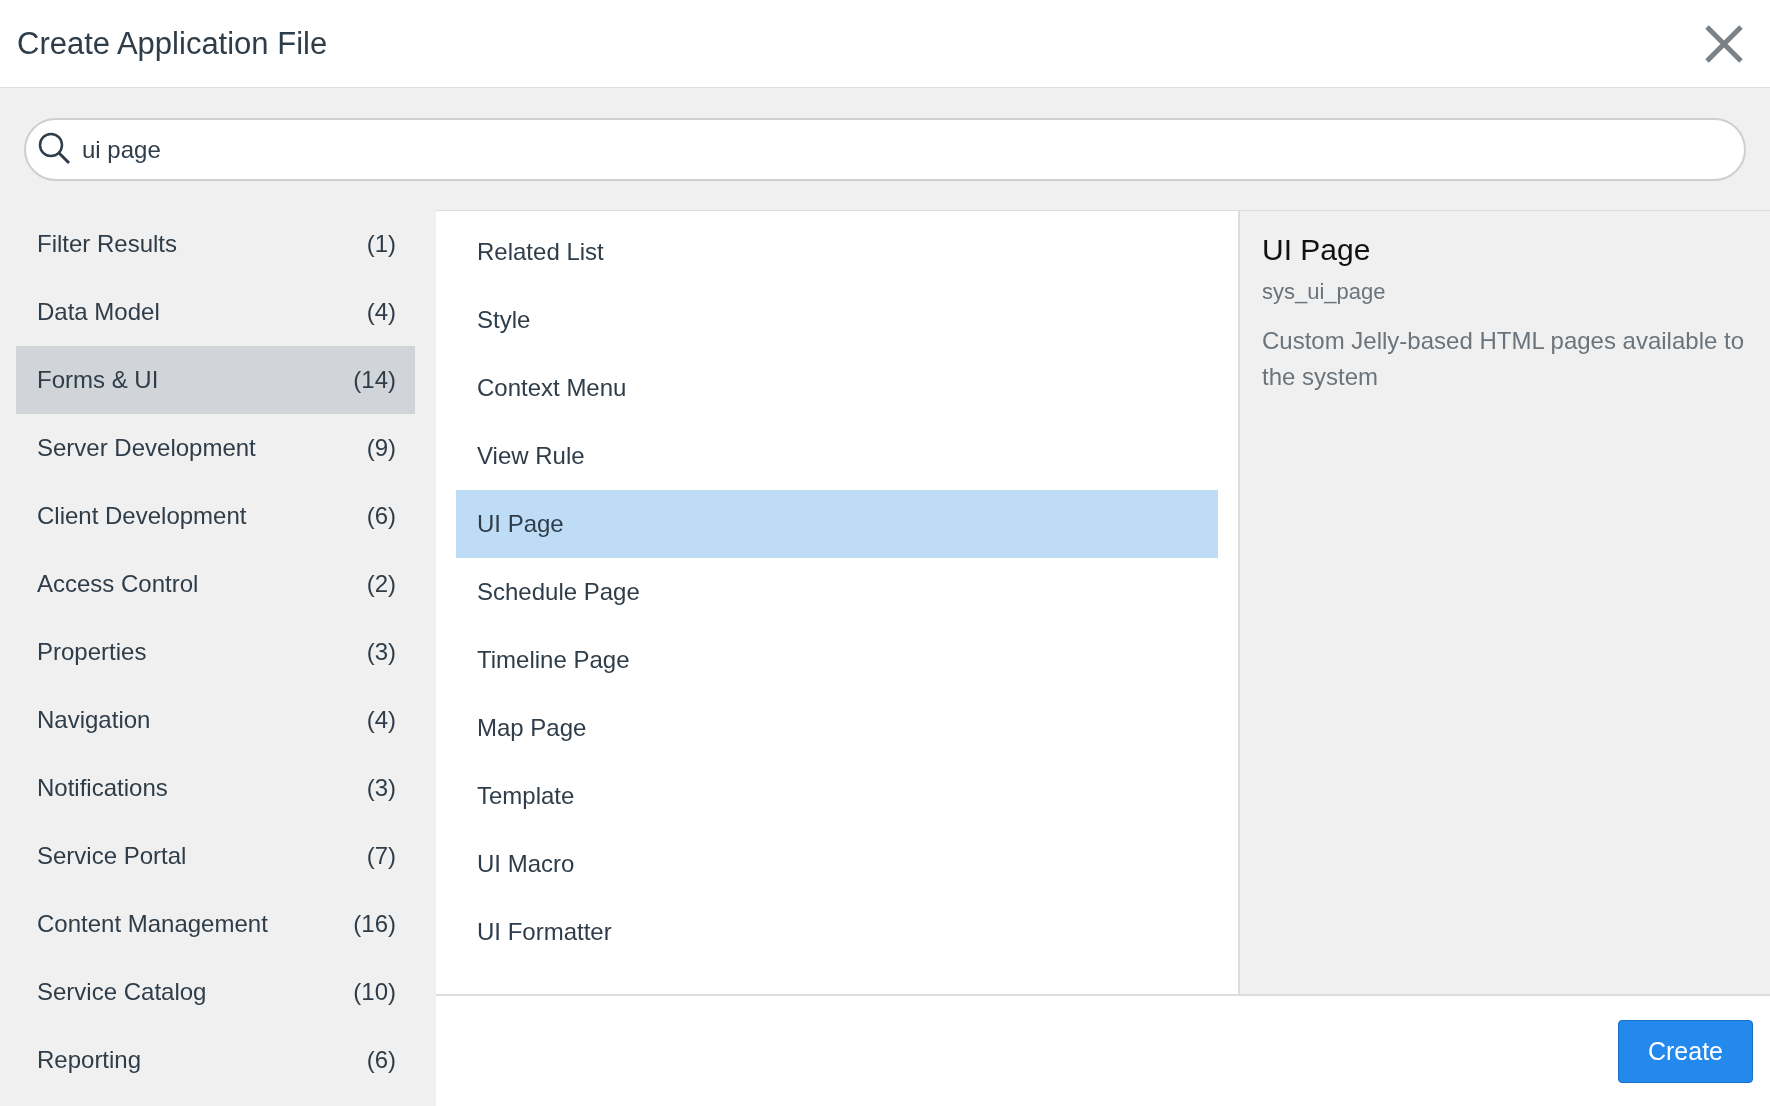  What do you see at coordinates (215, 312) in the screenshot?
I see `category-item: Data Model (4)` at bounding box center [215, 312].